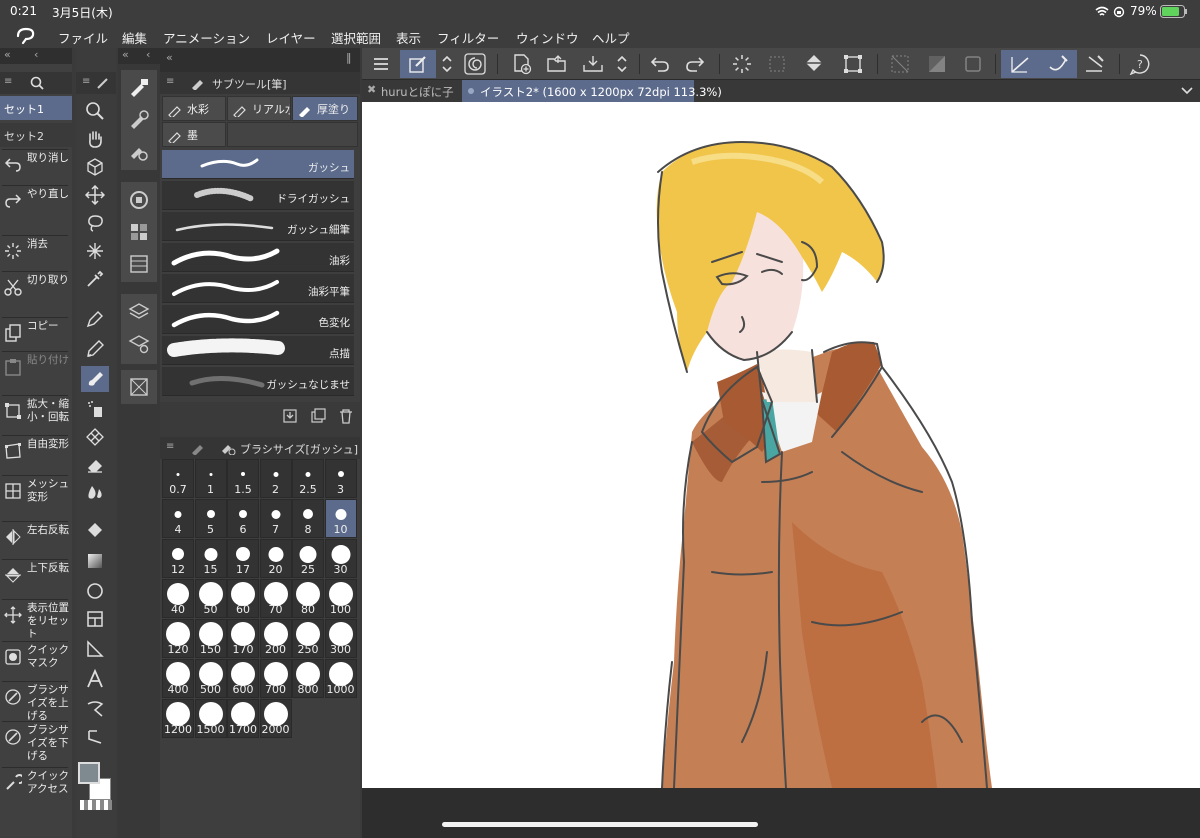 This screenshot has width=1200, height=838. I want to click on balloon-tool-icon, so click(95, 709).